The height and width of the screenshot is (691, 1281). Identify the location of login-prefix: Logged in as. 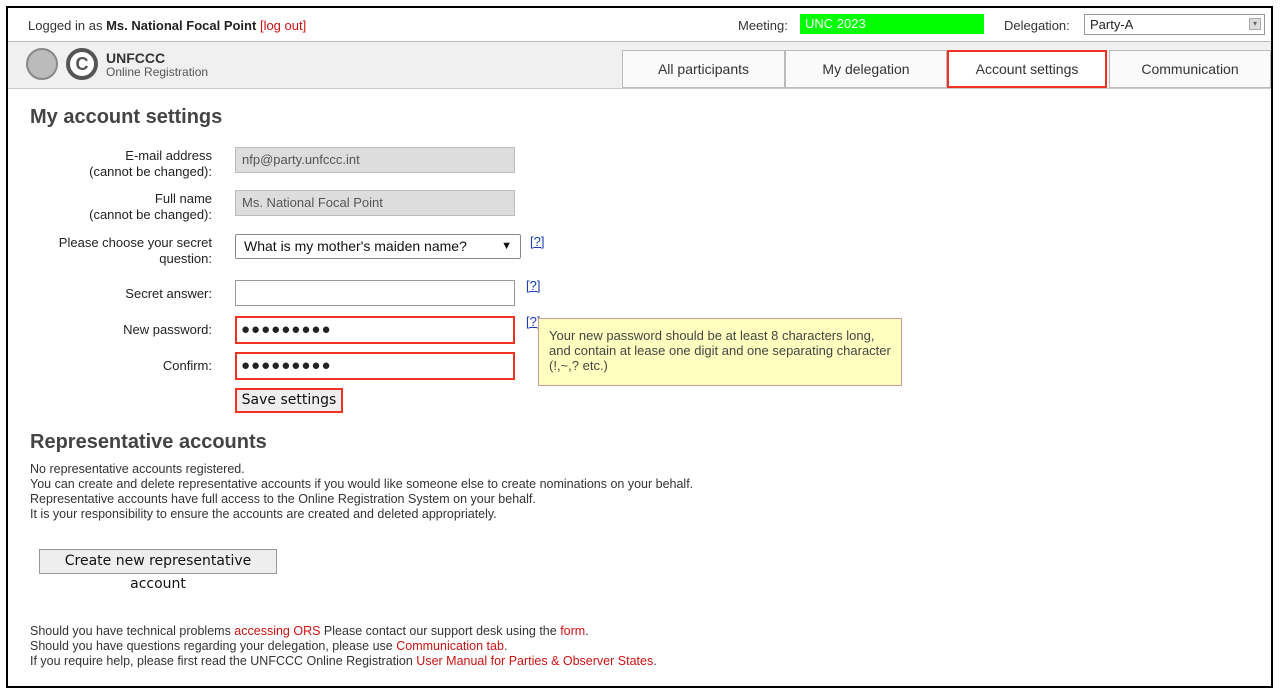
(65, 25).